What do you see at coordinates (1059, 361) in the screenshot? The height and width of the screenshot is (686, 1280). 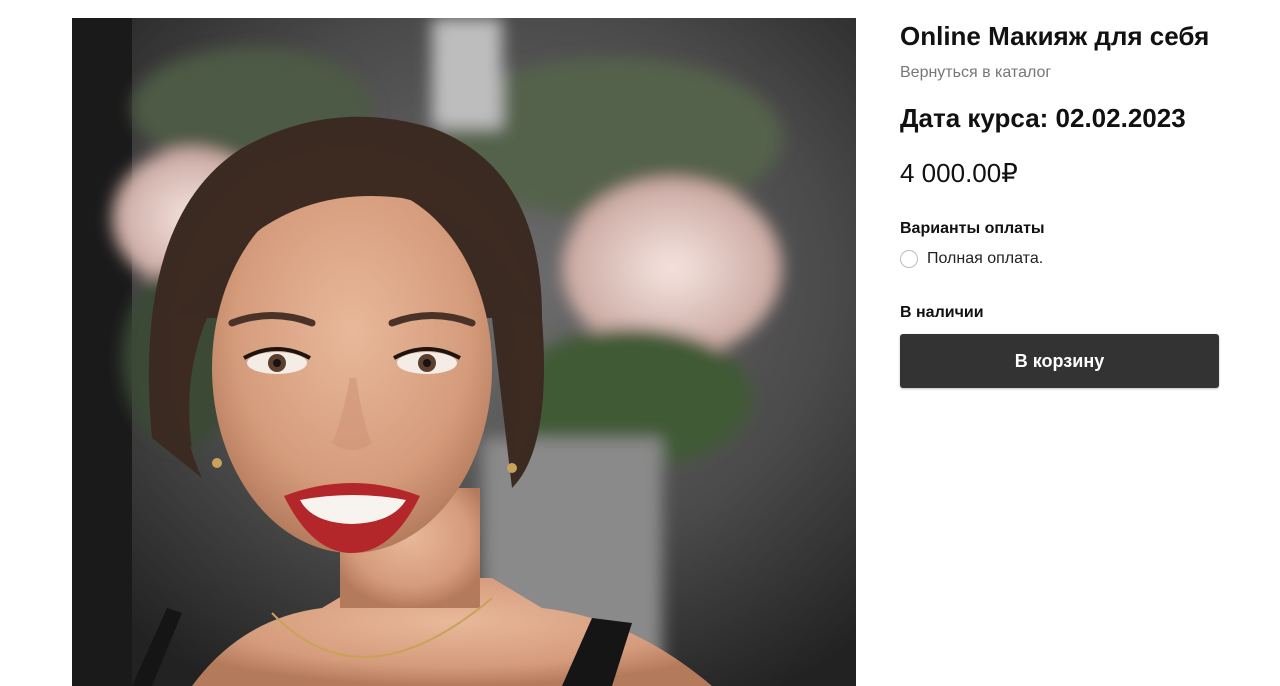 I see `add-to-cart-button: В корзину` at bounding box center [1059, 361].